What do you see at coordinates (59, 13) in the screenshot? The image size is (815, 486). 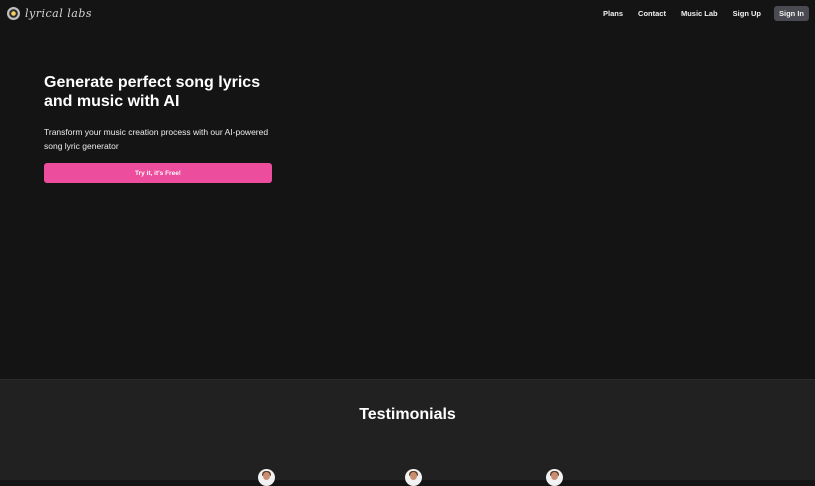 I see `logo-text: lyrical labs` at bounding box center [59, 13].